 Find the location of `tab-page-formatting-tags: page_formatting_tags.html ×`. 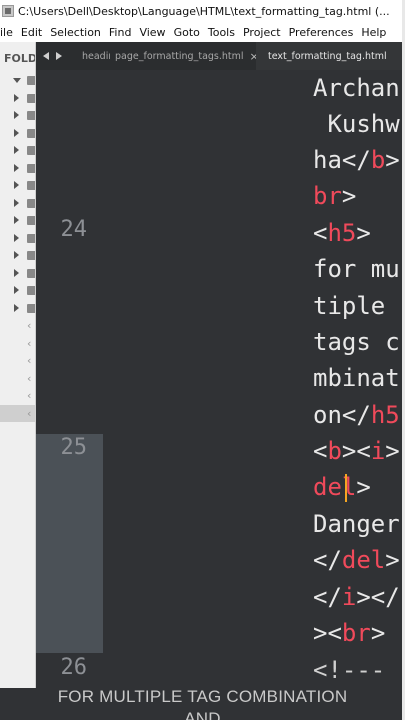

tab-page-formatting-tags: page_formatting_tags.html × is located at coordinates (184, 56).